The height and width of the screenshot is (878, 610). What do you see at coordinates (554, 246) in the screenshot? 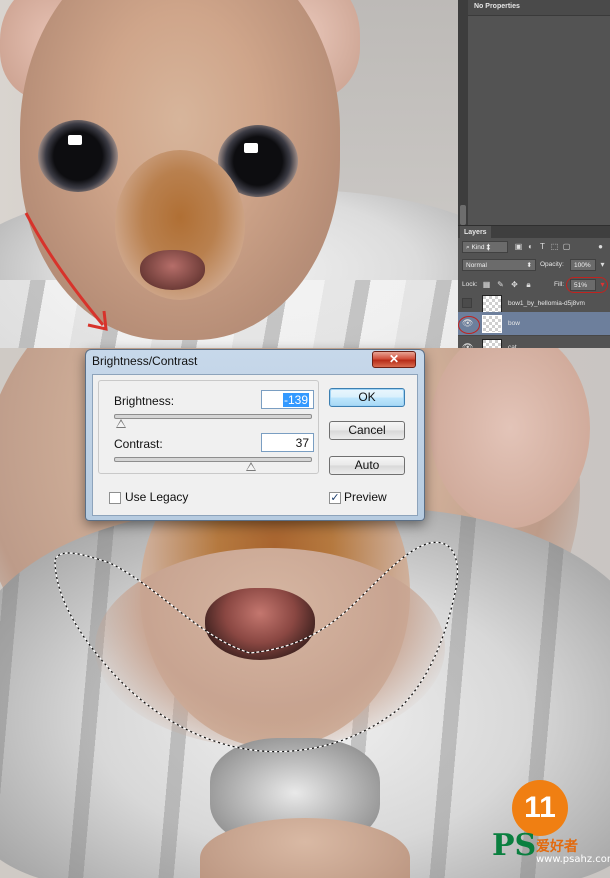
I see `shape-filter-icon: ⬚` at bounding box center [554, 246].